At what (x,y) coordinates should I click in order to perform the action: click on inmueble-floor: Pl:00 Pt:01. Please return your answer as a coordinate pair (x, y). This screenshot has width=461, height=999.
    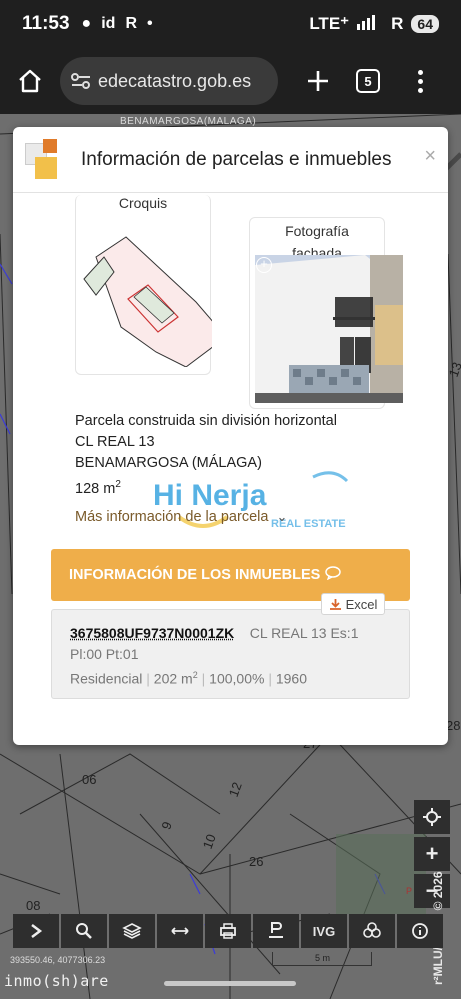
    Looking at the image, I should click on (104, 654).